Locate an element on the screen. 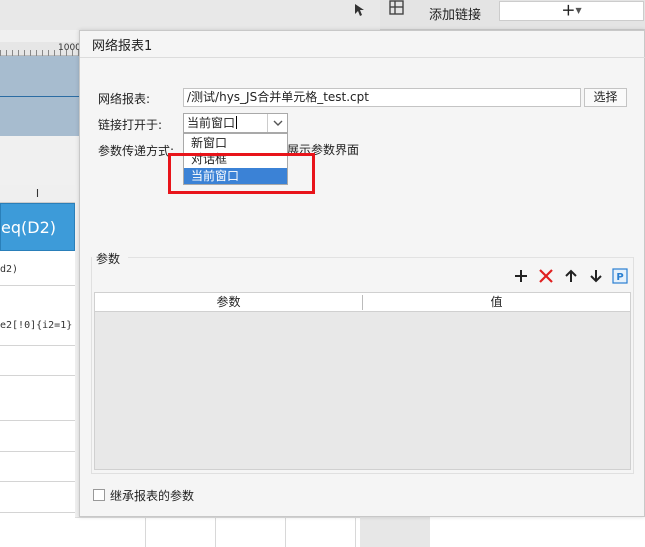 The width and height of the screenshot is (645, 547). open-in-label: 链接打开于: is located at coordinates (130, 125).